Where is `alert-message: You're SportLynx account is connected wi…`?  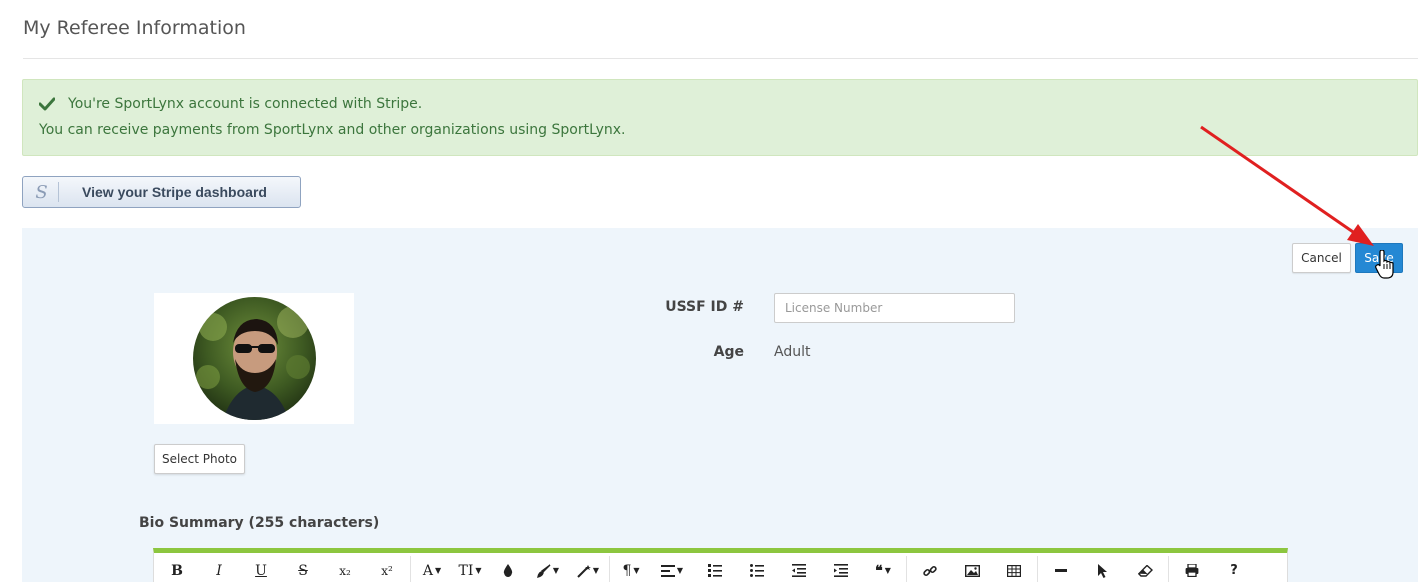 alert-message: You're SportLynx account is connected wi… is located at coordinates (245, 104).